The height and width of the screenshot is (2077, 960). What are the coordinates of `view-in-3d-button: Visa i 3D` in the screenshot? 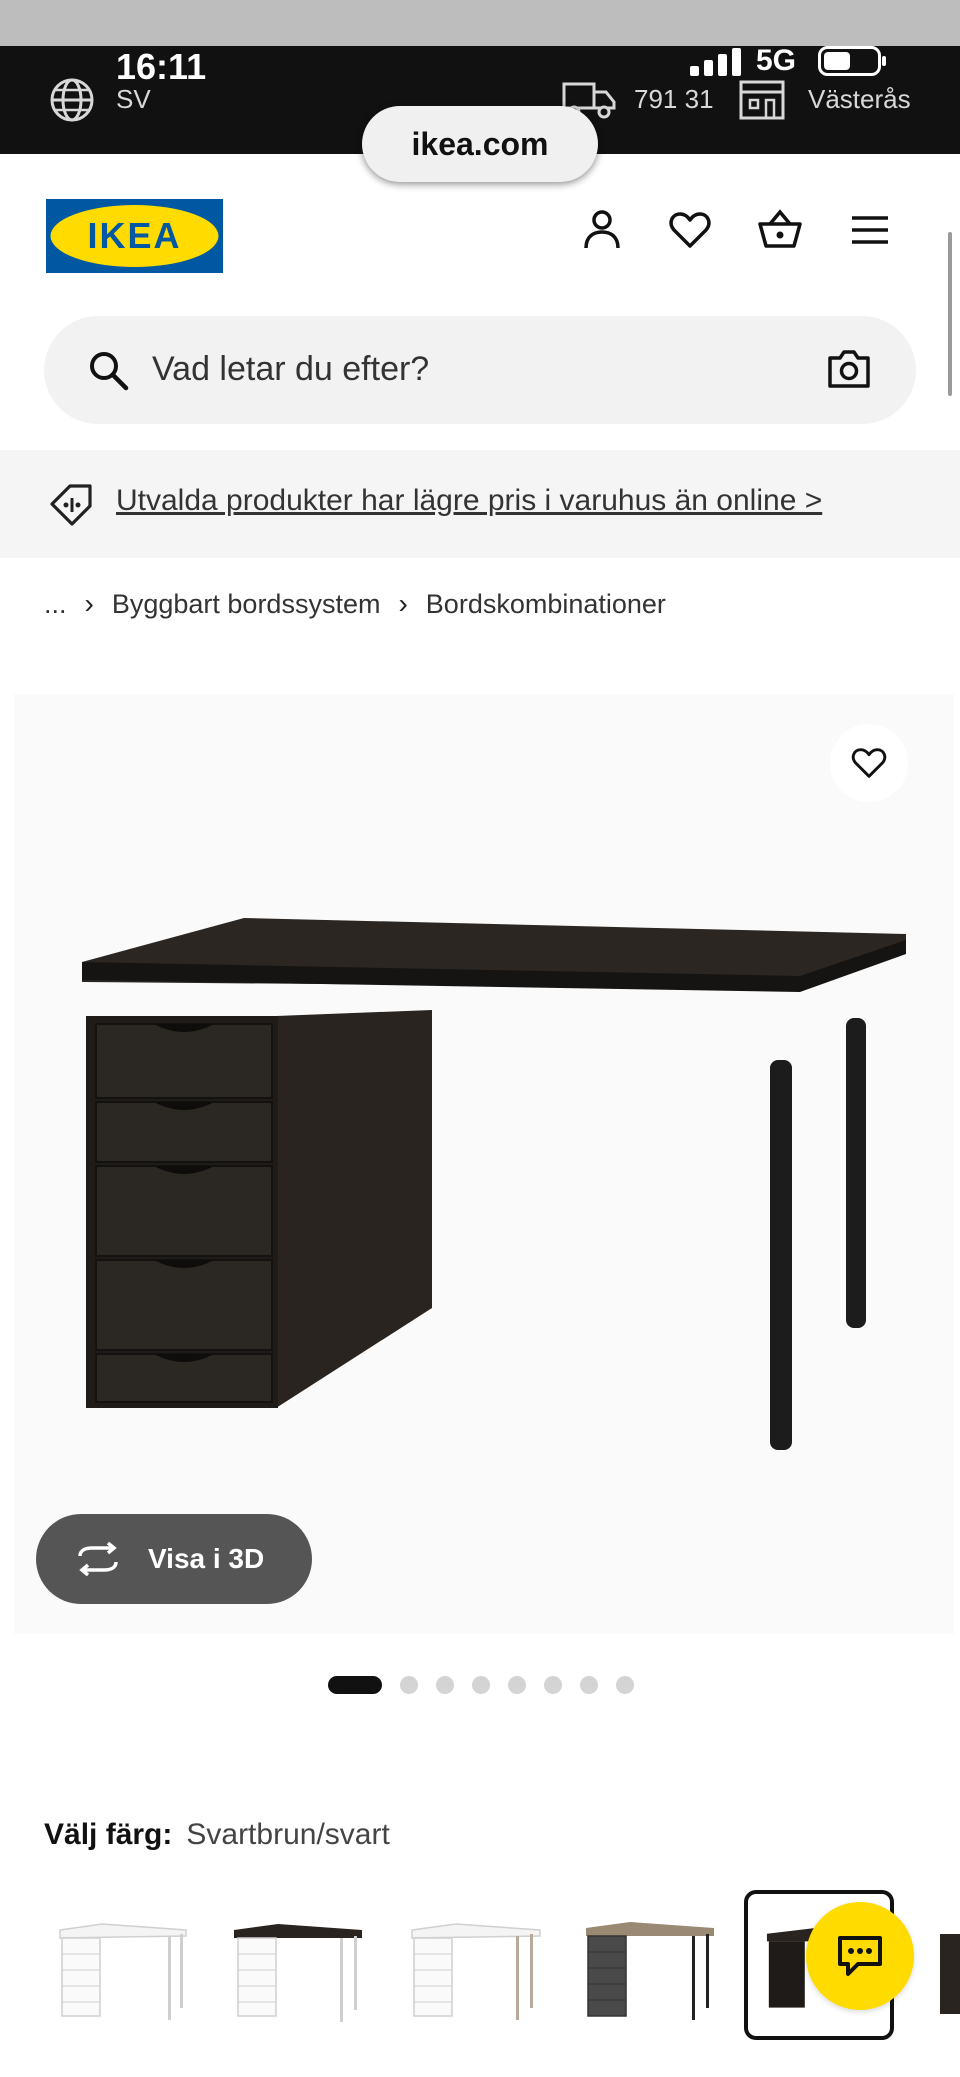 It's located at (174, 1559).